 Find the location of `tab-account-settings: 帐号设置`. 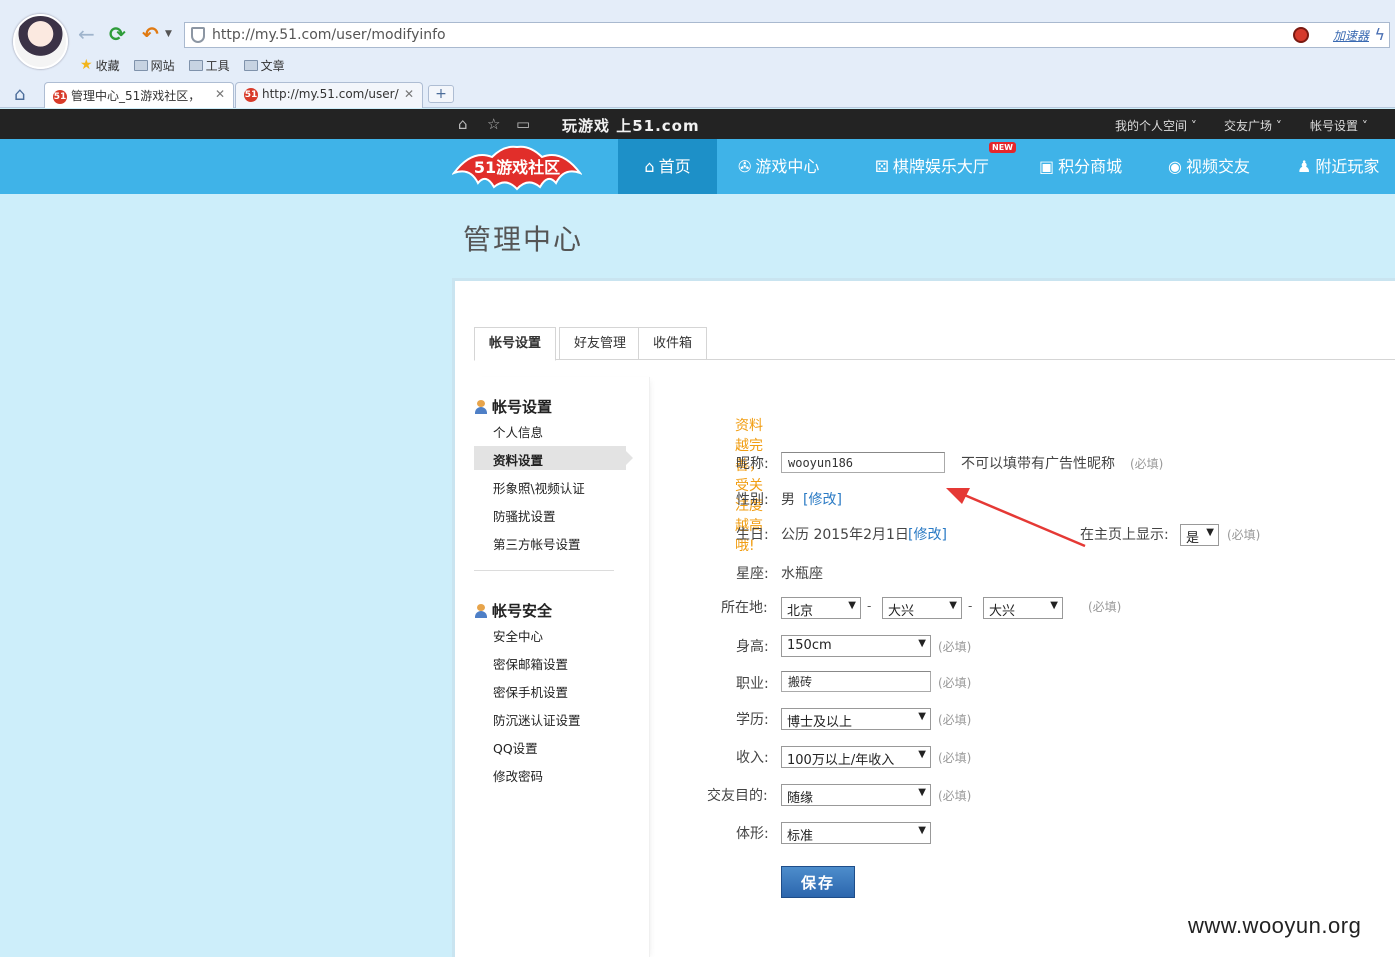

tab-account-settings: 帐号设置 is located at coordinates (515, 344).